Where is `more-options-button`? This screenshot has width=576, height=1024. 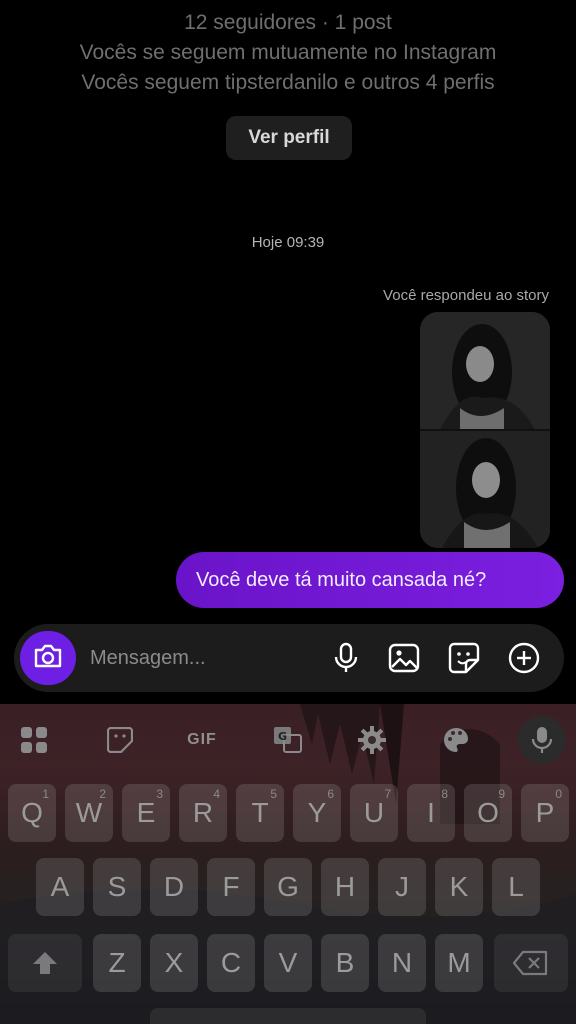
more-options-button is located at coordinates (524, 658).